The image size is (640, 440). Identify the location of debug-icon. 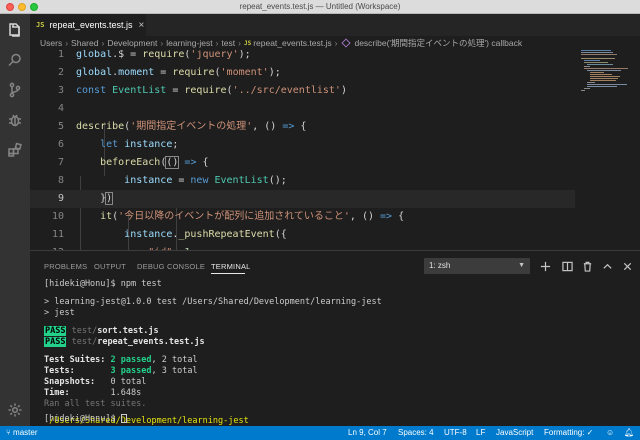
(15, 120).